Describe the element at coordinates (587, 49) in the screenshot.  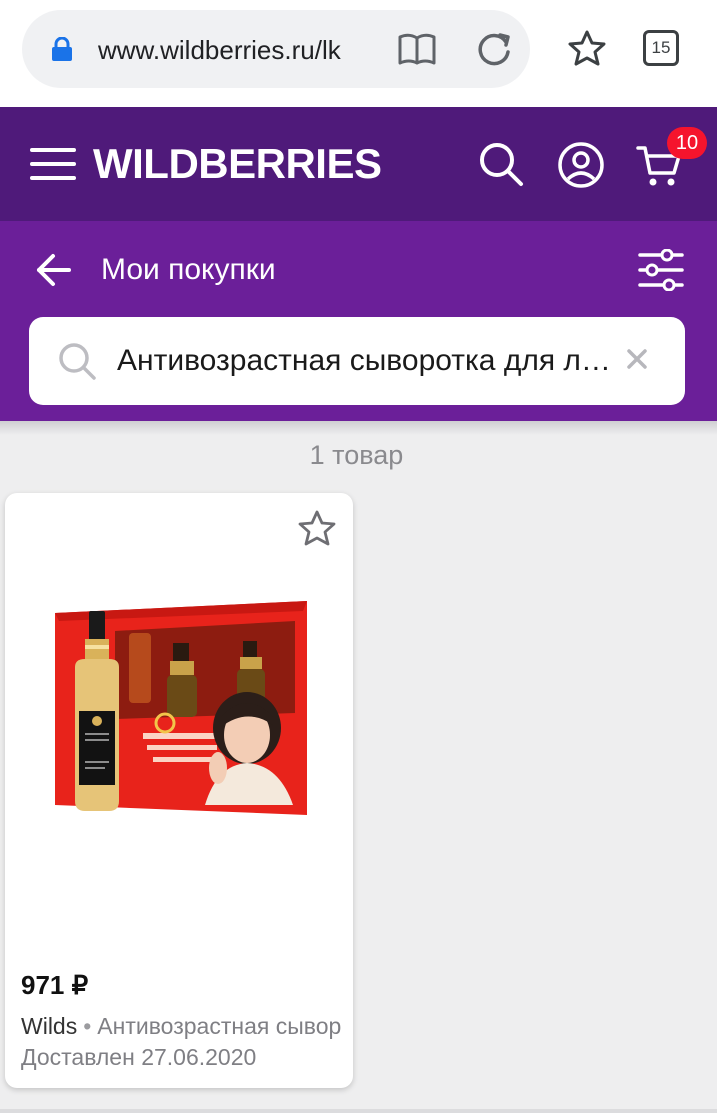
I see `bookmark-star-icon` at that location.